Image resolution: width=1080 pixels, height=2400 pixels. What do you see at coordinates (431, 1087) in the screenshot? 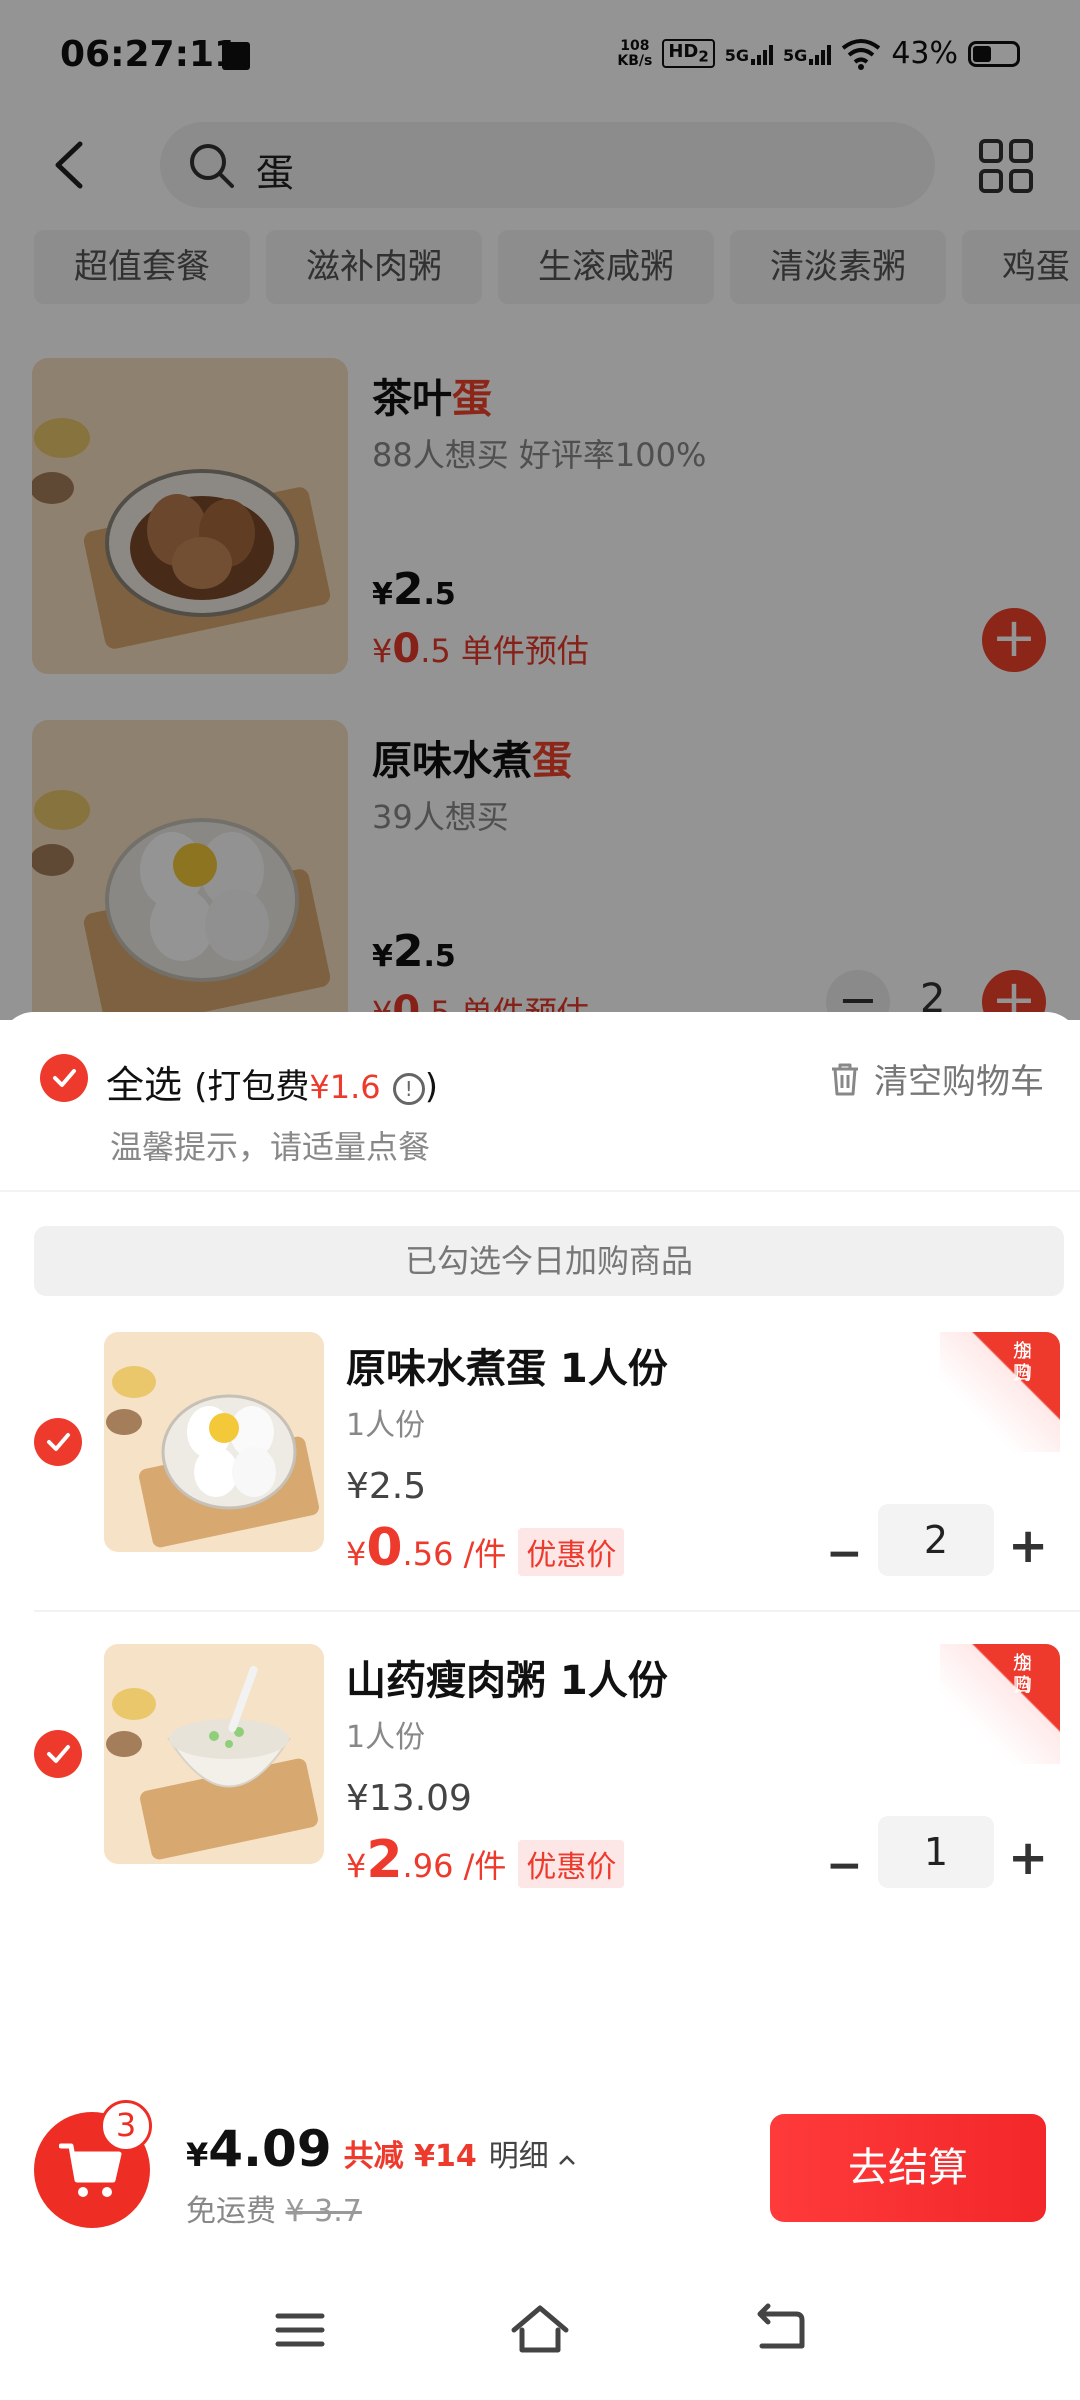
I see `packing-fee-suffix: )` at bounding box center [431, 1087].